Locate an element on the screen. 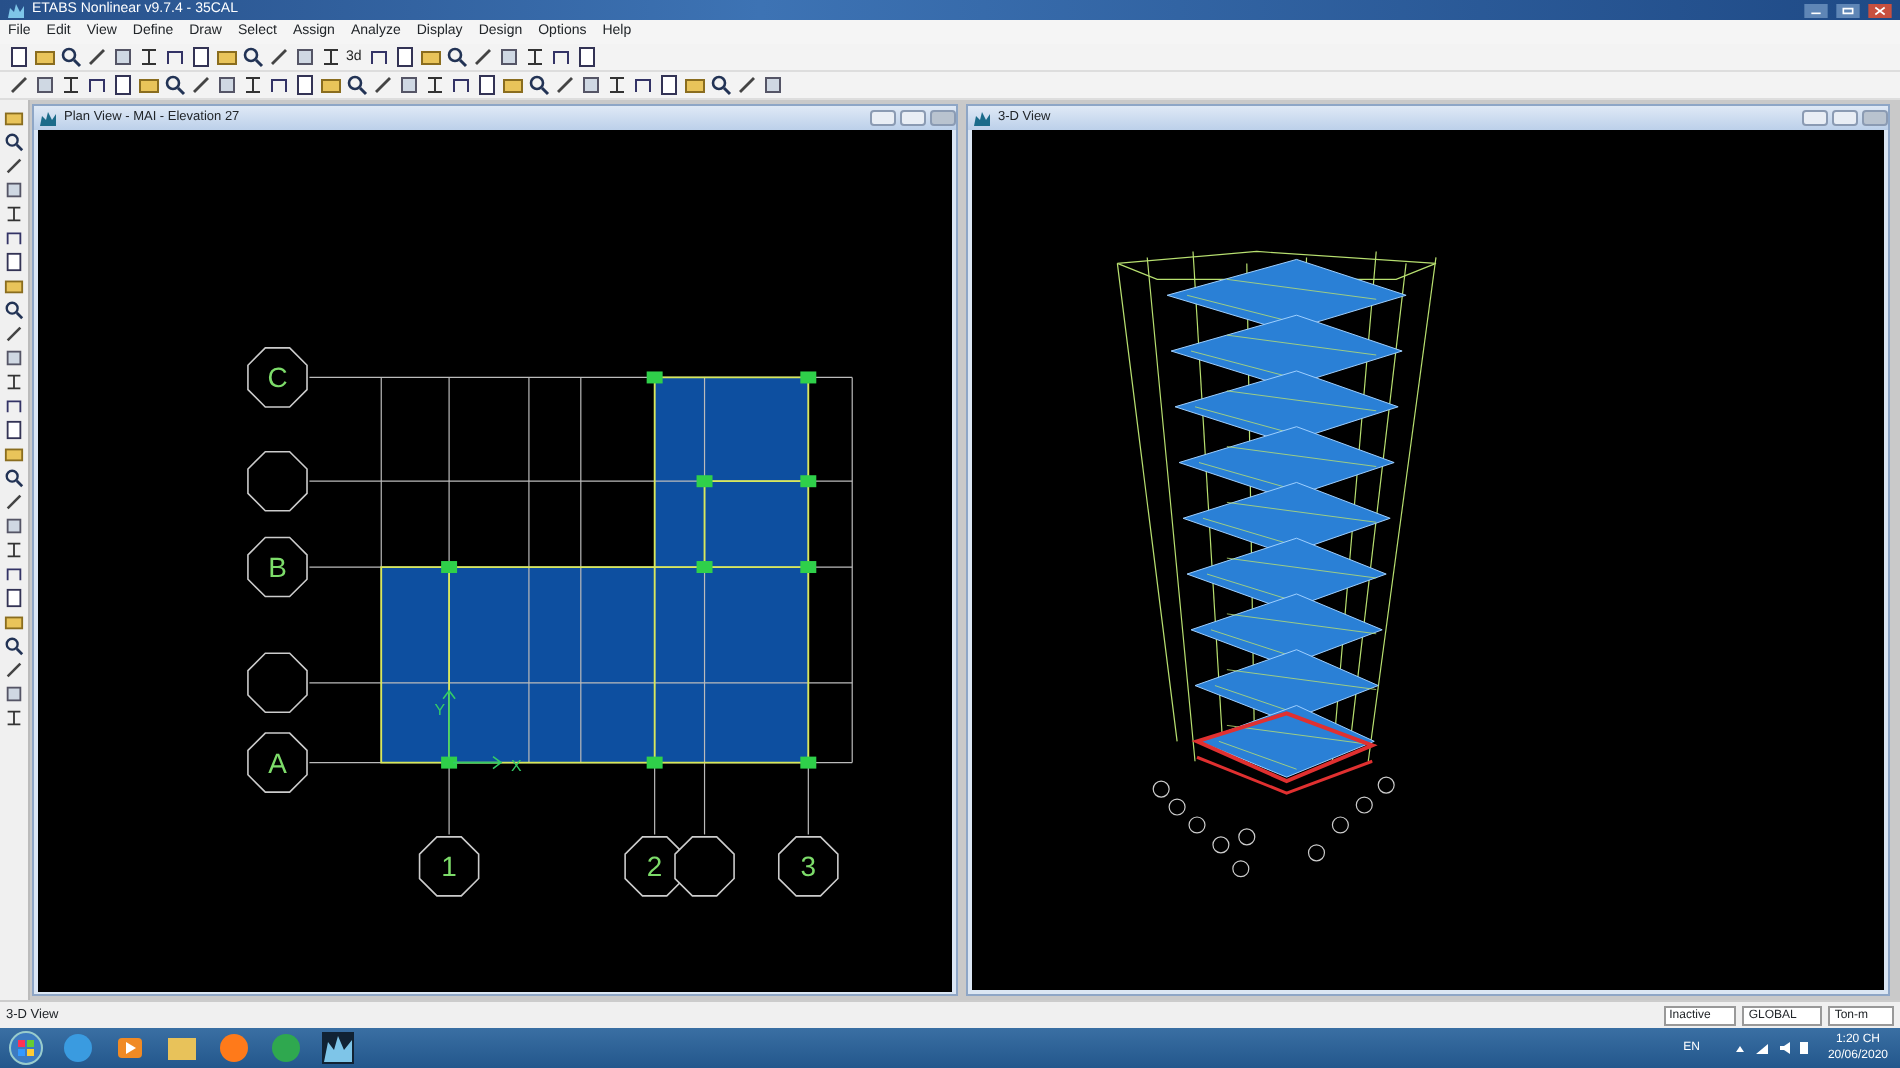 This screenshot has height=1068, width=1900. close-button is located at coordinates (1880, 10).